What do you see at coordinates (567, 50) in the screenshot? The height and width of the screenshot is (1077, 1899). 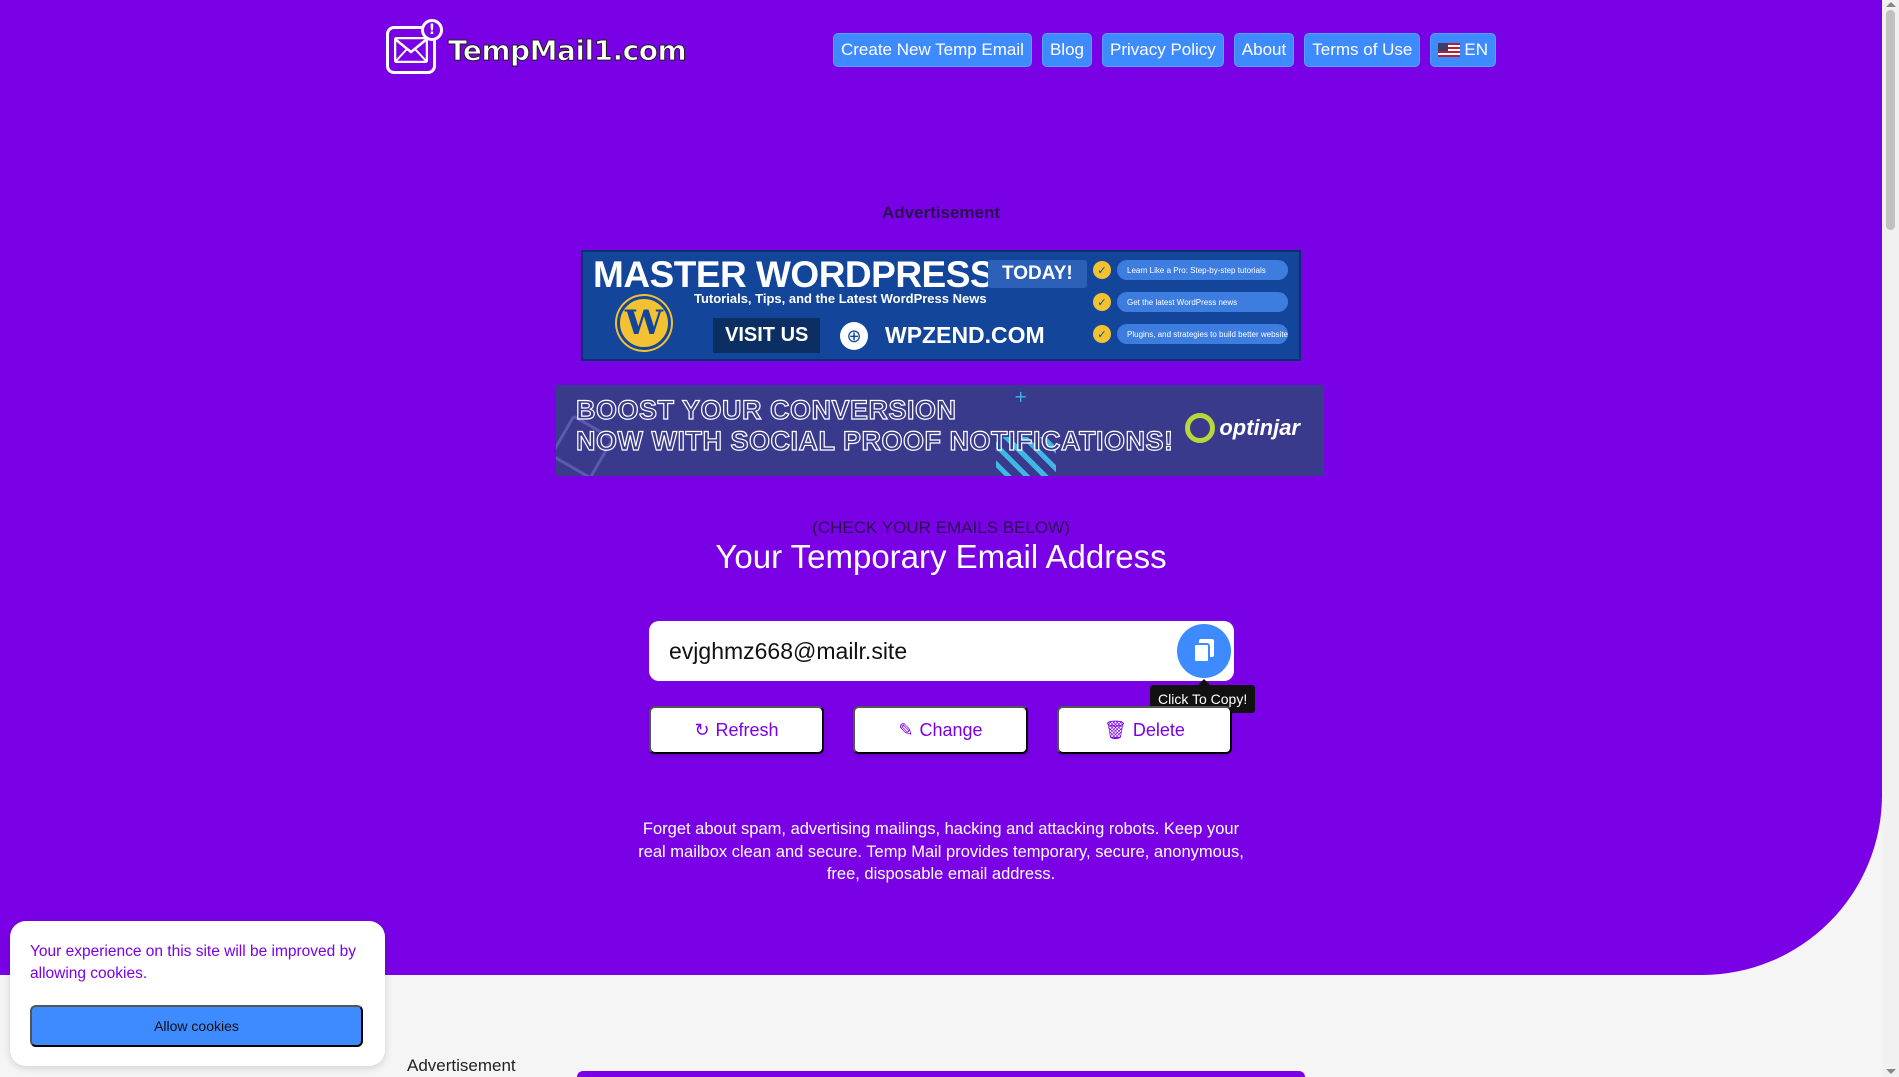 I see `logo-text: TempMail1.com` at bounding box center [567, 50].